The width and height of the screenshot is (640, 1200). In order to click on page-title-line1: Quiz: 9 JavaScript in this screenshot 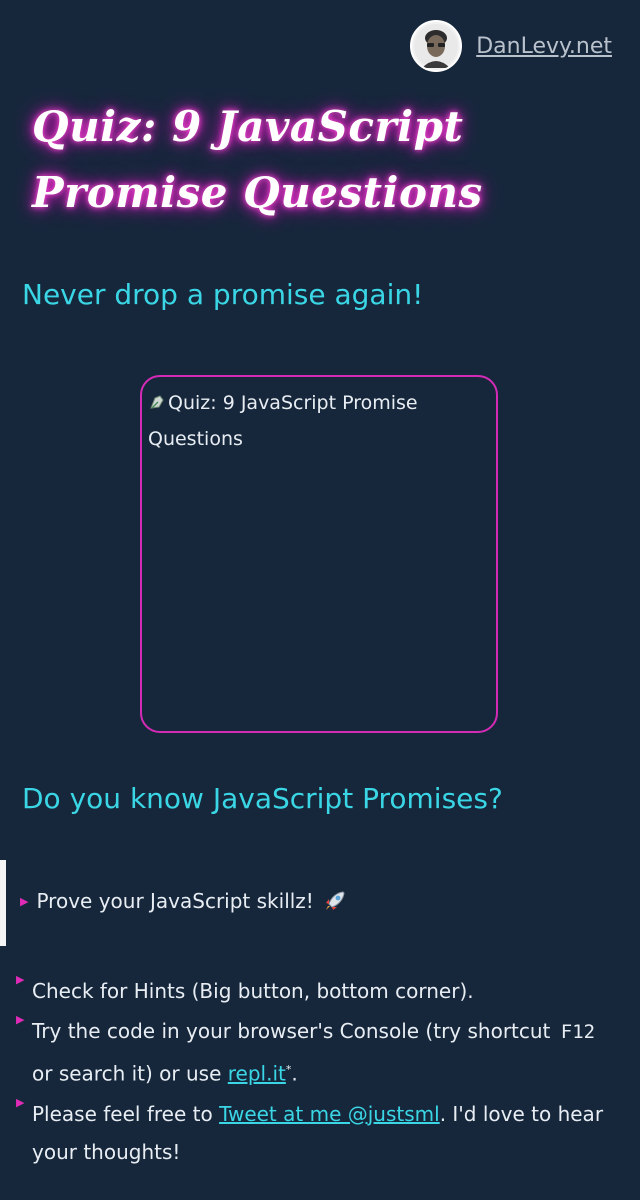, I will do `click(248, 126)`.